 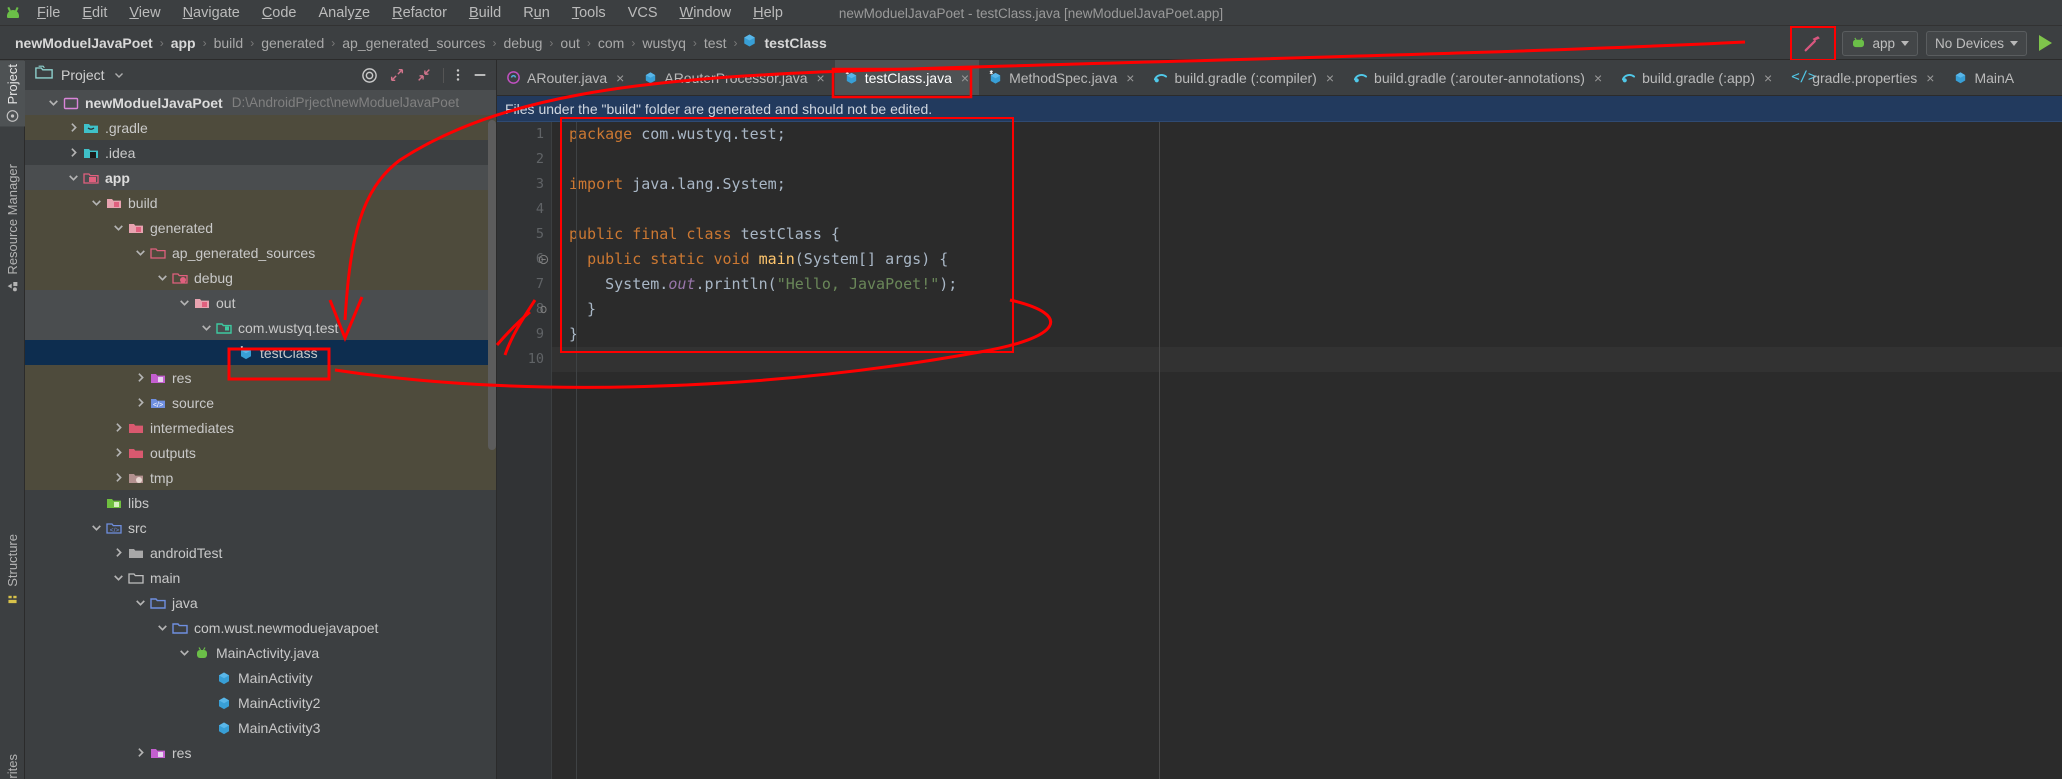 What do you see at coordinates (1813, 43) in the screenshot?
I see `build-project-button` at bounding box center [1813, 43].